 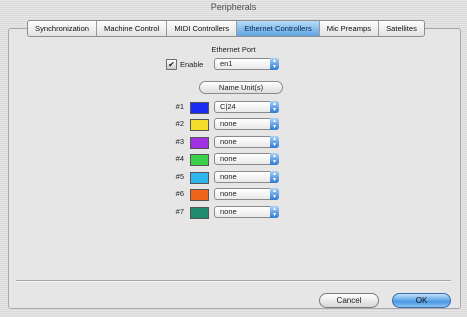 What do you see at coordinates (350, 28) in the screenshot?
I see `tab-mic-preamps: Mic Preamps` at bounding box center [350, 28].